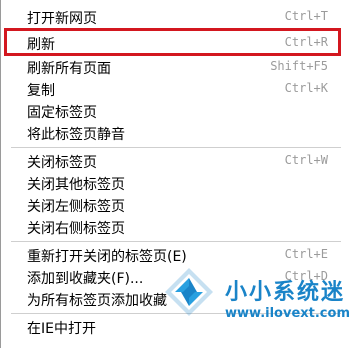 The width and height of the screenshot is (350, 348). Describe the element at coordinates (41, 91) in the screenshot. I see `menu-item-label: 复制` at that location.